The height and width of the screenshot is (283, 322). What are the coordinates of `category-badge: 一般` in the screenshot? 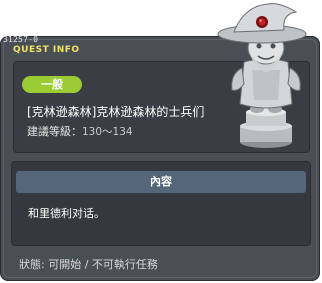 It's located at (52, 84).